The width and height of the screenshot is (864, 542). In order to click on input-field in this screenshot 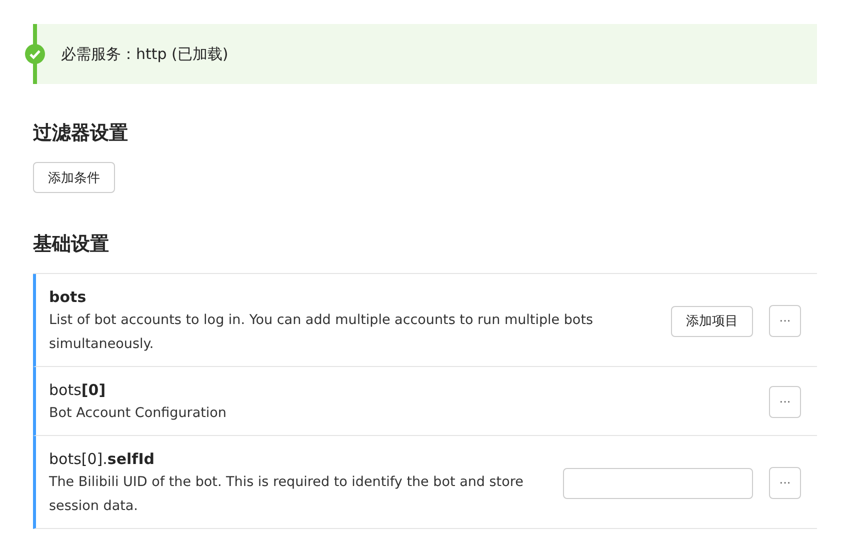, I will do `click(658, 483)`.